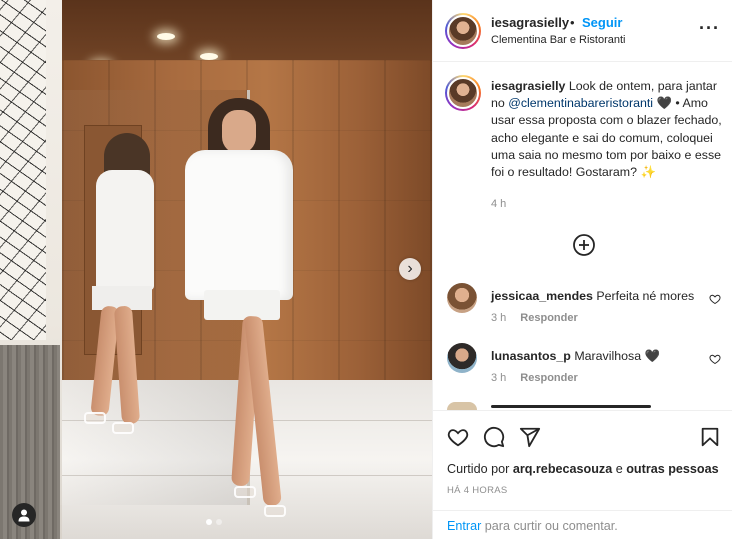 This screenshot has width=732, height=539. I want to click on login-suffix: para curtir ou comentar., so click(549, 526).